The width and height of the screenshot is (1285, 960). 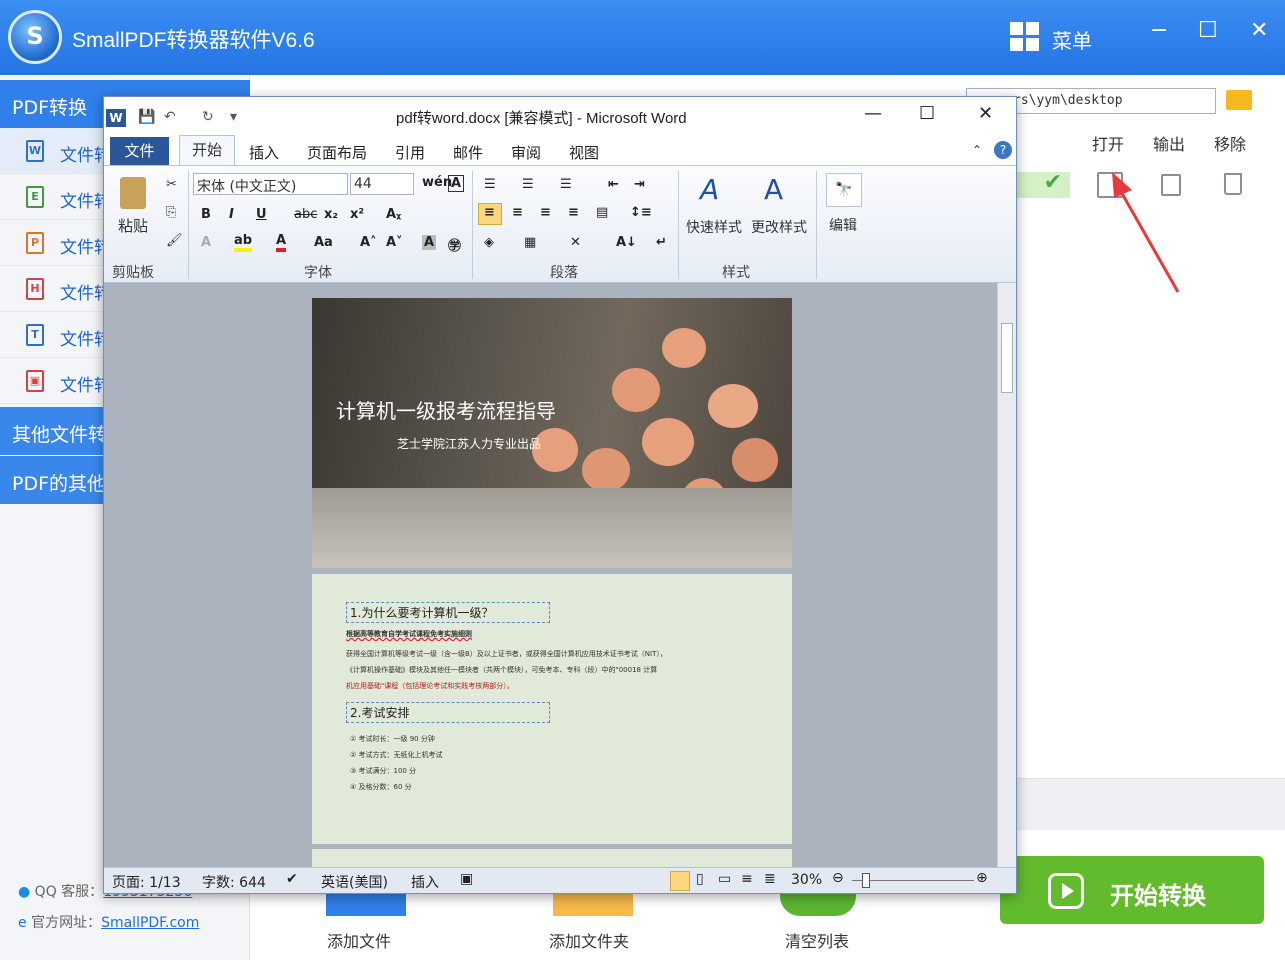 I want to click on text-effect-icon: A, so click(x=206, y=242).